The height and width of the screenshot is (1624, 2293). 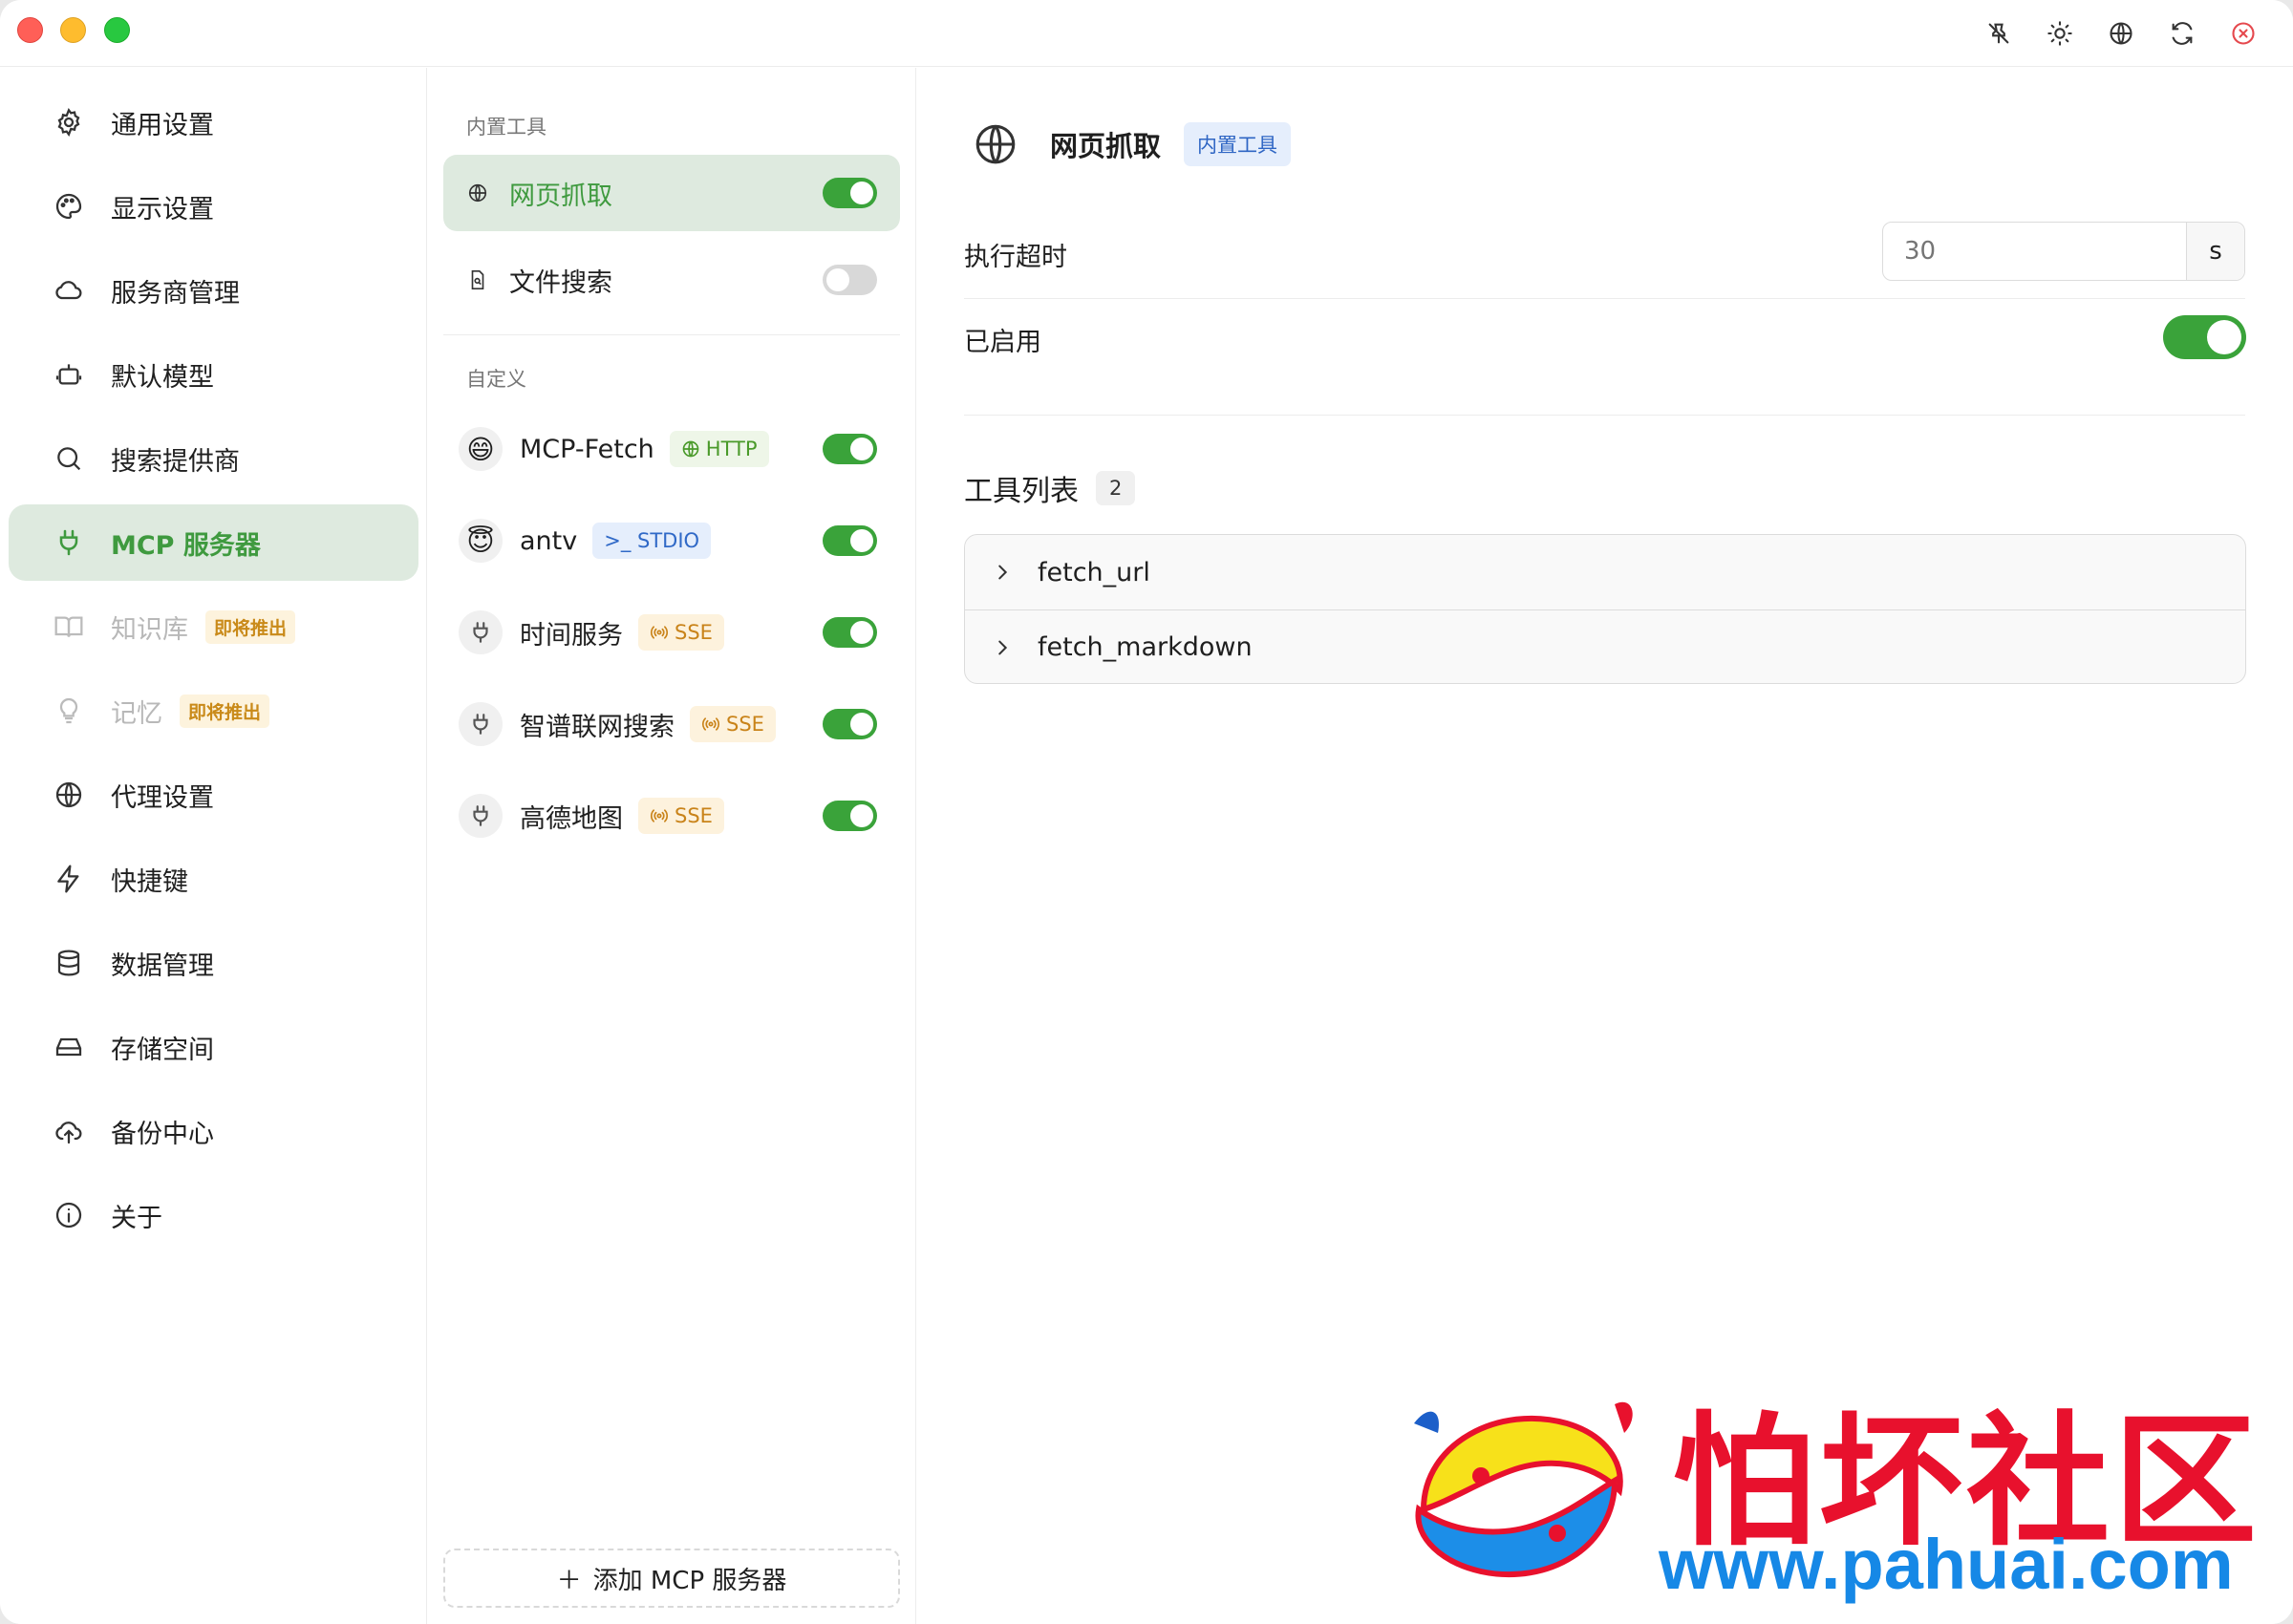 What do you see at coordinates (73, 30) in the screenshot?
I see `minimize-window-button` at bounding box center [73, 30].